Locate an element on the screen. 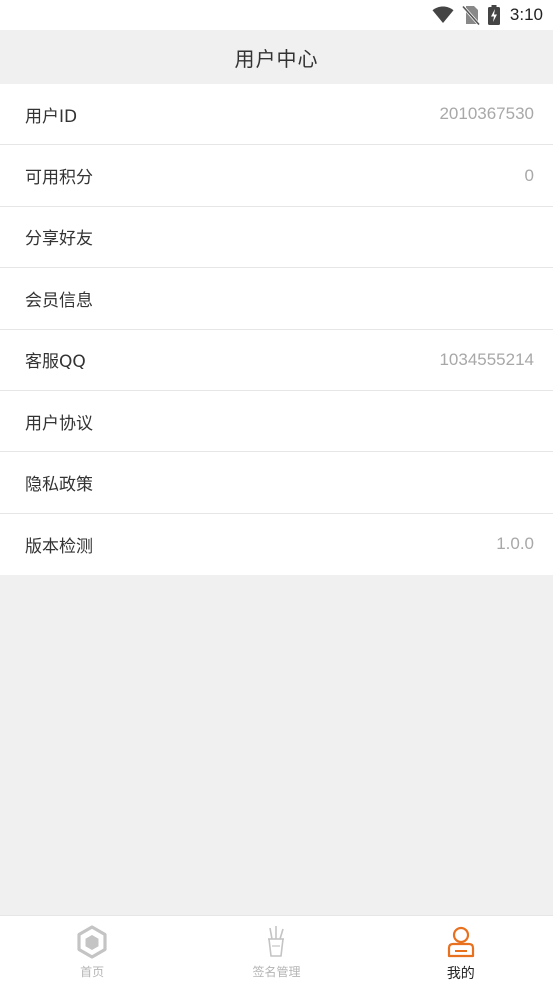  tab-mine: 我的 is located at coordinates (461, 949).